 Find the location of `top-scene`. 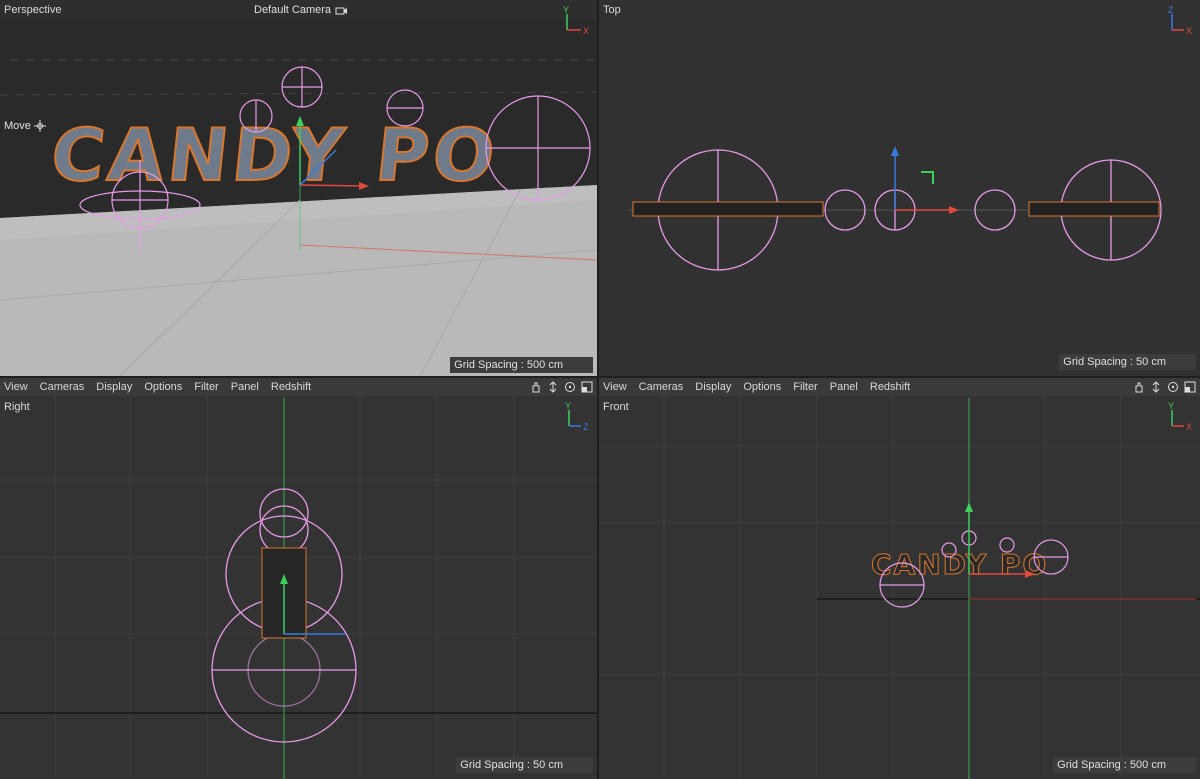

top-scene is located at coordinates (895, 208).